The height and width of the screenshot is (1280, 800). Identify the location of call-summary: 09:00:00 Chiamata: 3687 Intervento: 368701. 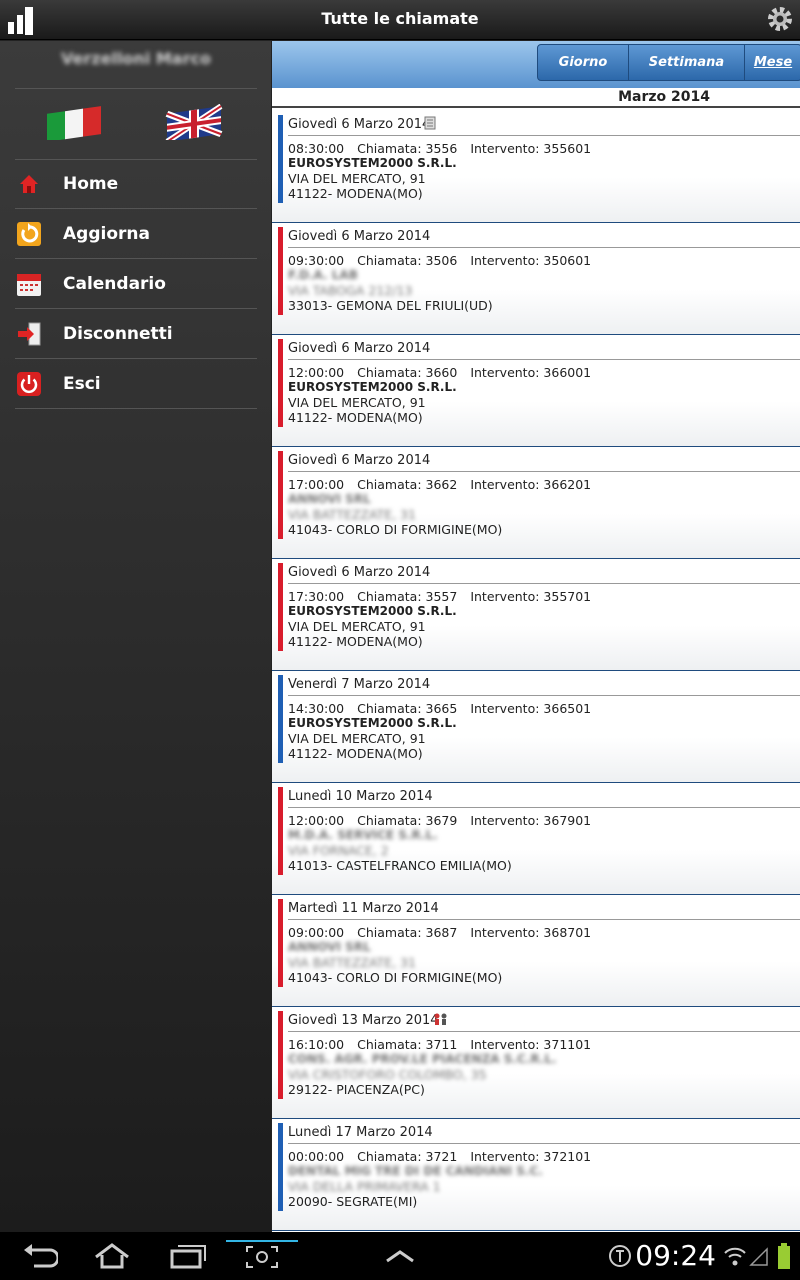
(439, 932).